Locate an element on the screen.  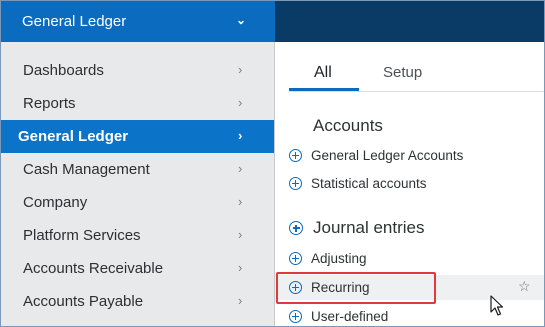
sidebar-item-reports: Reports › is located at coordinates (137, 103).